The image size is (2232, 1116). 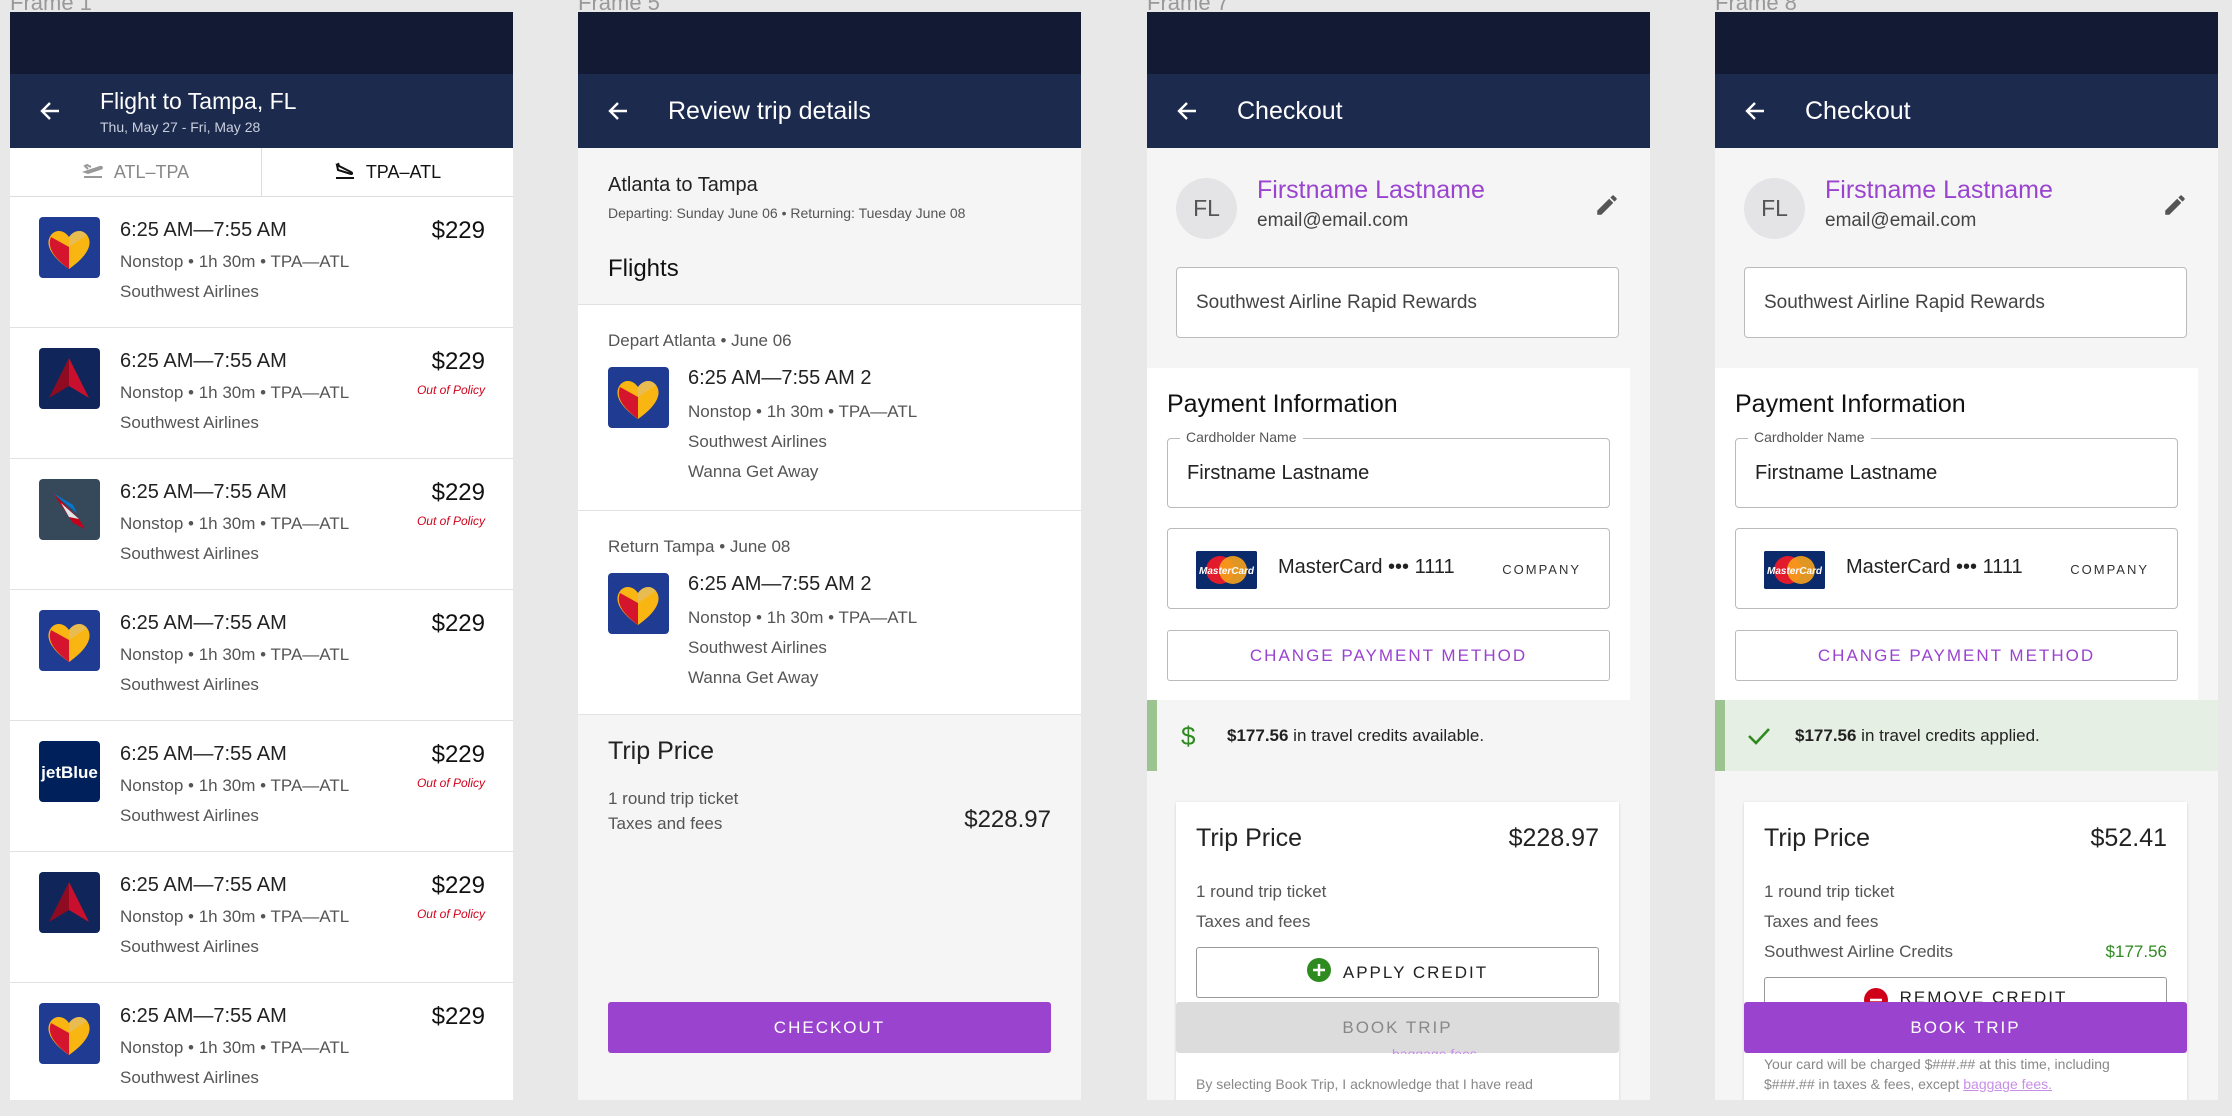 I want to click on credit-amount: $177.56, so click(x=1826, y=735).